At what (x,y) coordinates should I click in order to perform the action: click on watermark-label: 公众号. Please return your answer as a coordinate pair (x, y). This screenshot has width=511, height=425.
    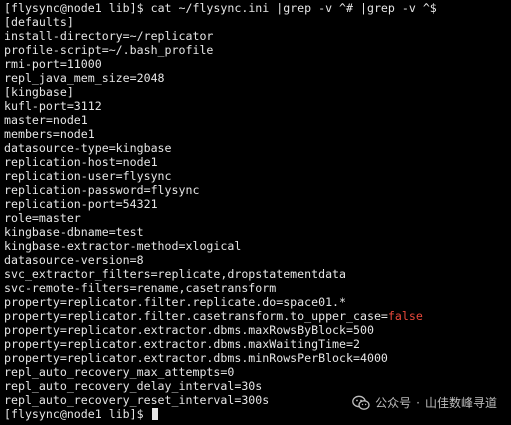
    Looking at the image, I should click on (393, 403).